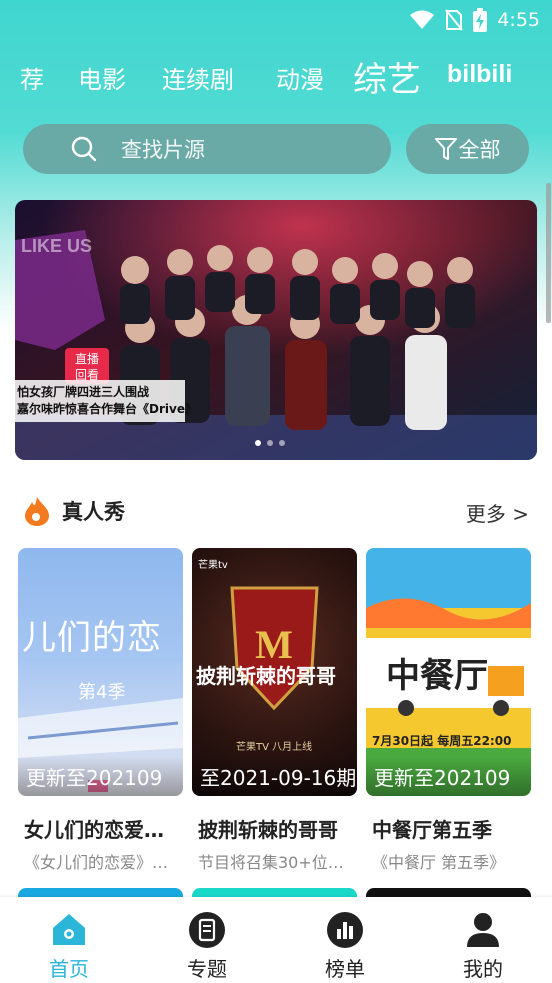 The width and height of the screenshot is (552, 983). I want to click on poster-subtitle: 芒果TV 八月上线, so click(274, 747).